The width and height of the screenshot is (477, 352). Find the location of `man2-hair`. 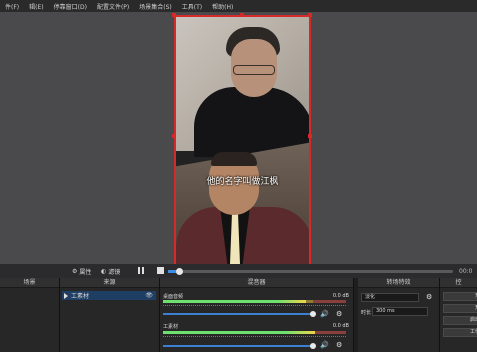

man2-hair is located at coordinates (234, 159).